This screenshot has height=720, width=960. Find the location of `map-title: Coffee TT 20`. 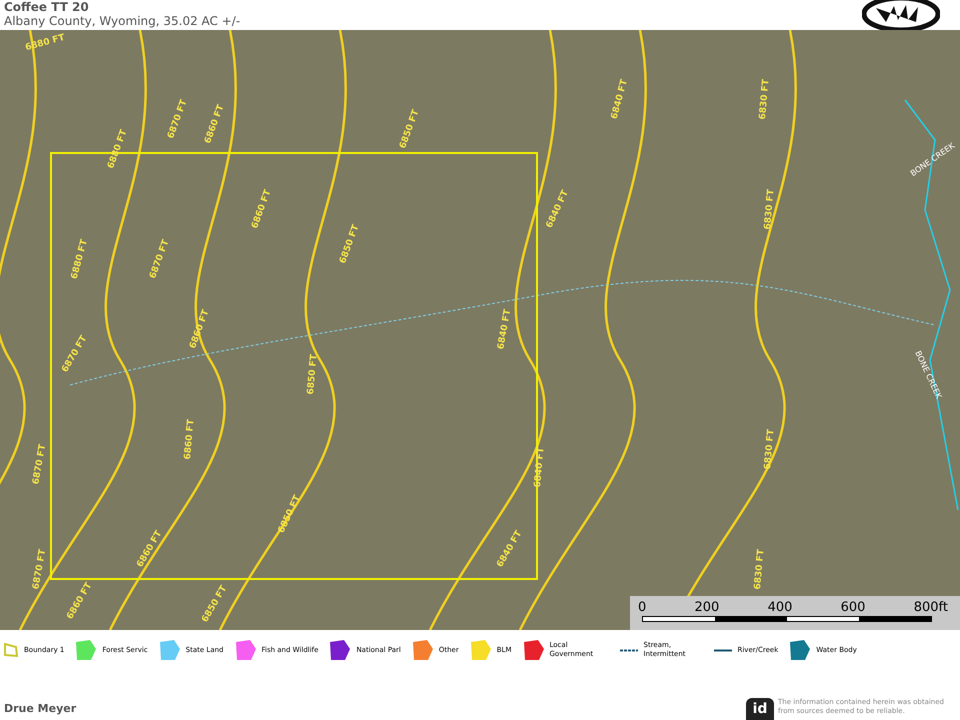

map-title: Coffee TT 20 is located at coordinates (47, 7).